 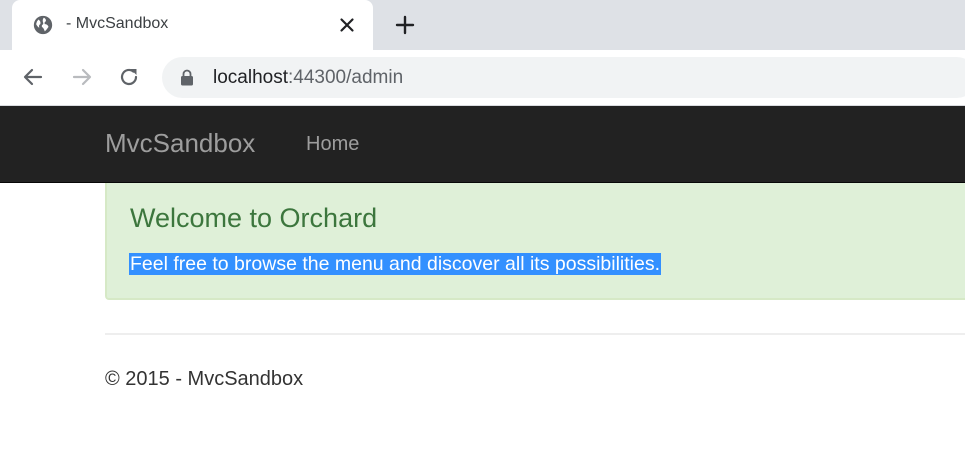 I want to click on browser-tab: - MvcSandbox, so click(x=192, y=25).